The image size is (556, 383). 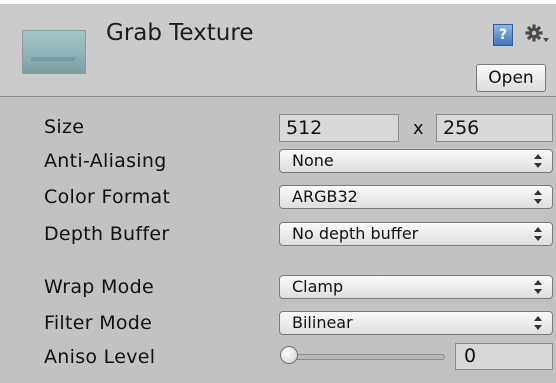 I want to click on color-format-dropdown: ARGB32, so click(x=416, y=197).